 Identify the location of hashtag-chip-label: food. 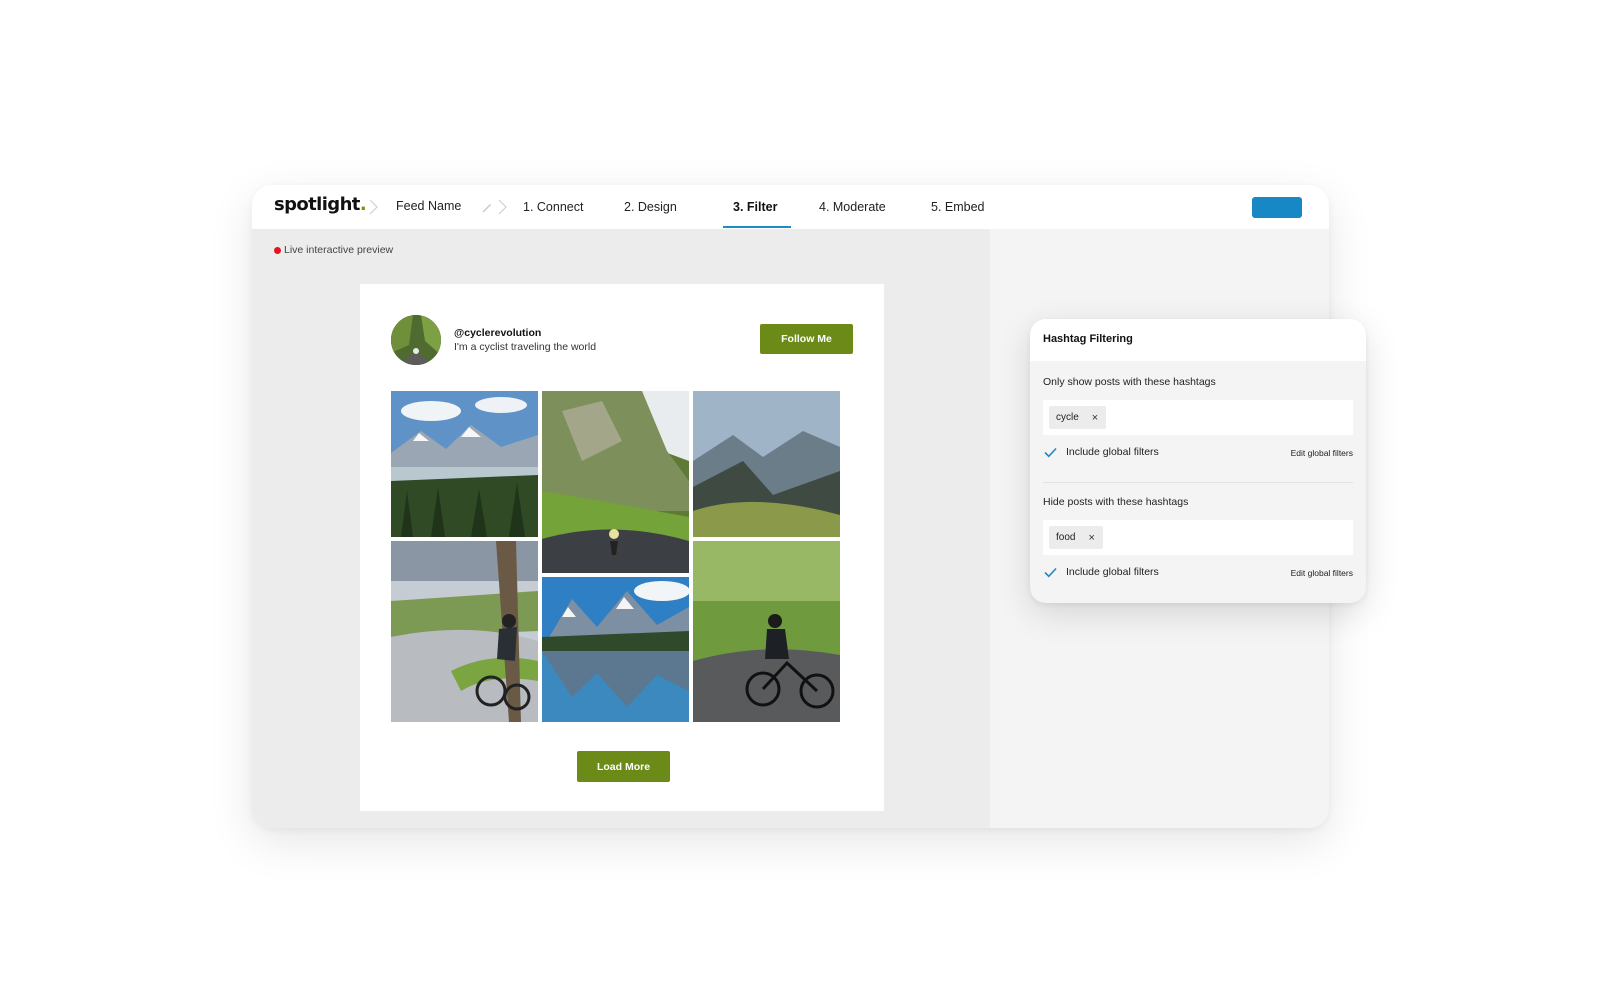
(1066, 537).